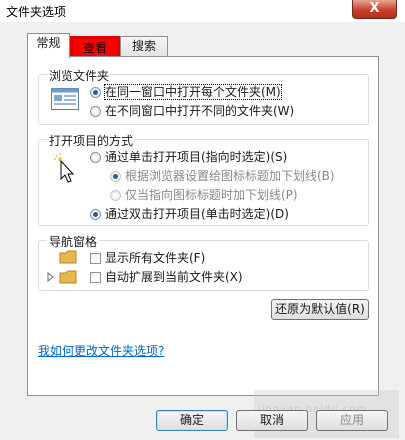 The height and width of the screenshot is (440, 405). Describe the element at coordinates (65, 99) in the screenshot. I see `window-layout-icon` at that location.